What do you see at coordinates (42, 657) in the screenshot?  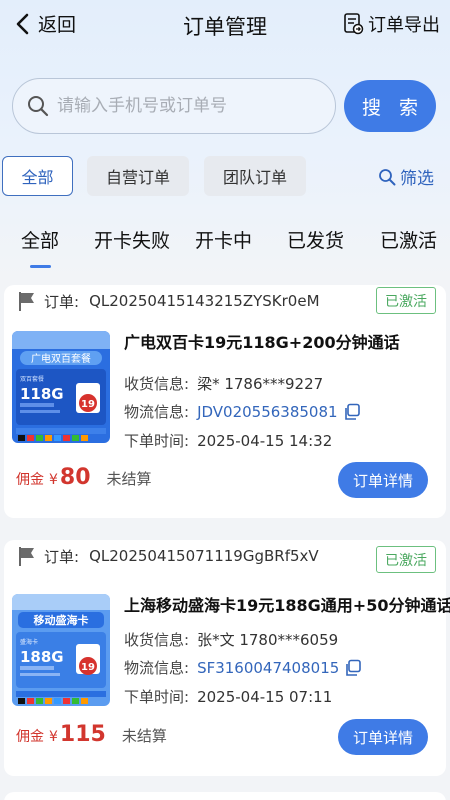 I see `thumb-data: 188G` at bounding box center [42, 657].